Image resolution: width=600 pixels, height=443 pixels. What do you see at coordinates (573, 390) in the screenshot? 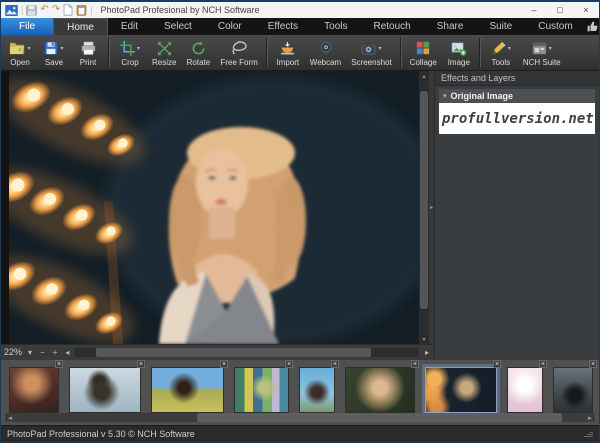
I see `thumb-9-image` at bounding box center [573, 390].